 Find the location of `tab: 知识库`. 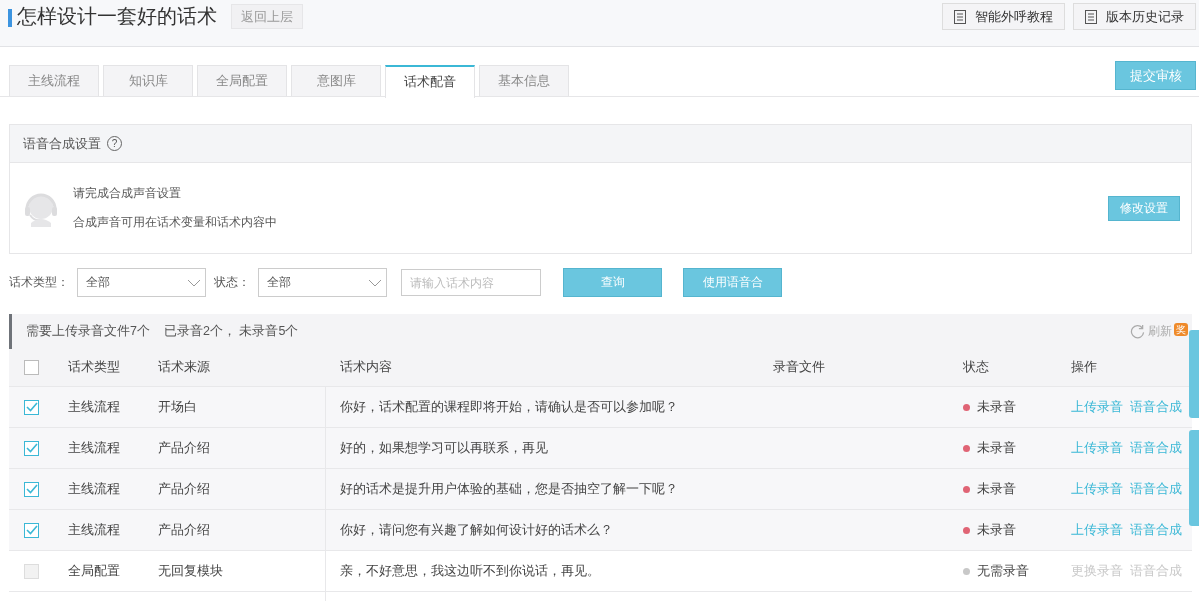

tab: 知识库 is located at coordinates (148, 80).